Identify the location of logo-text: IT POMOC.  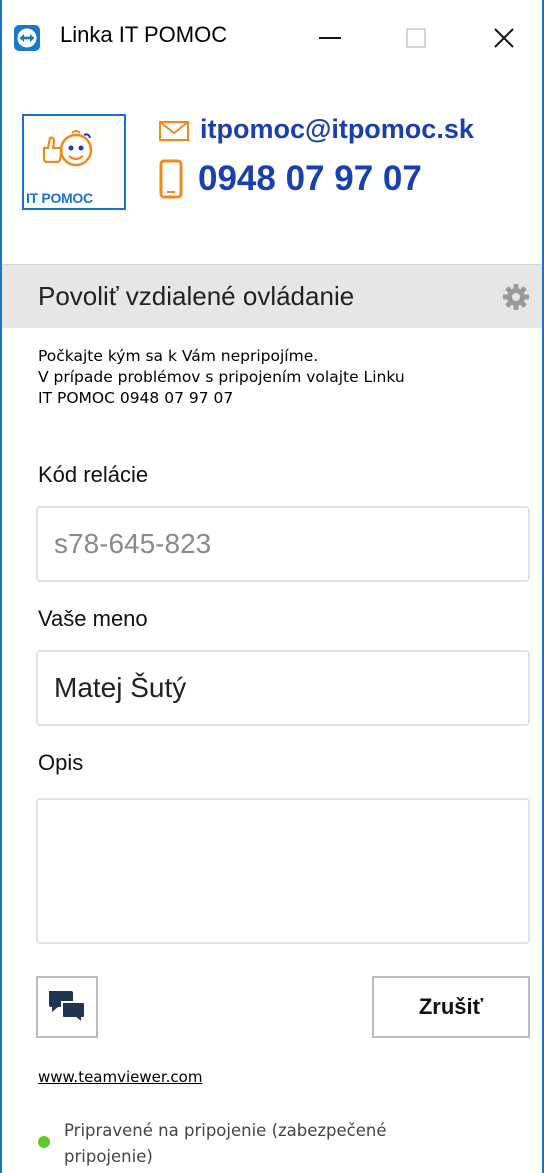
(59, 198).